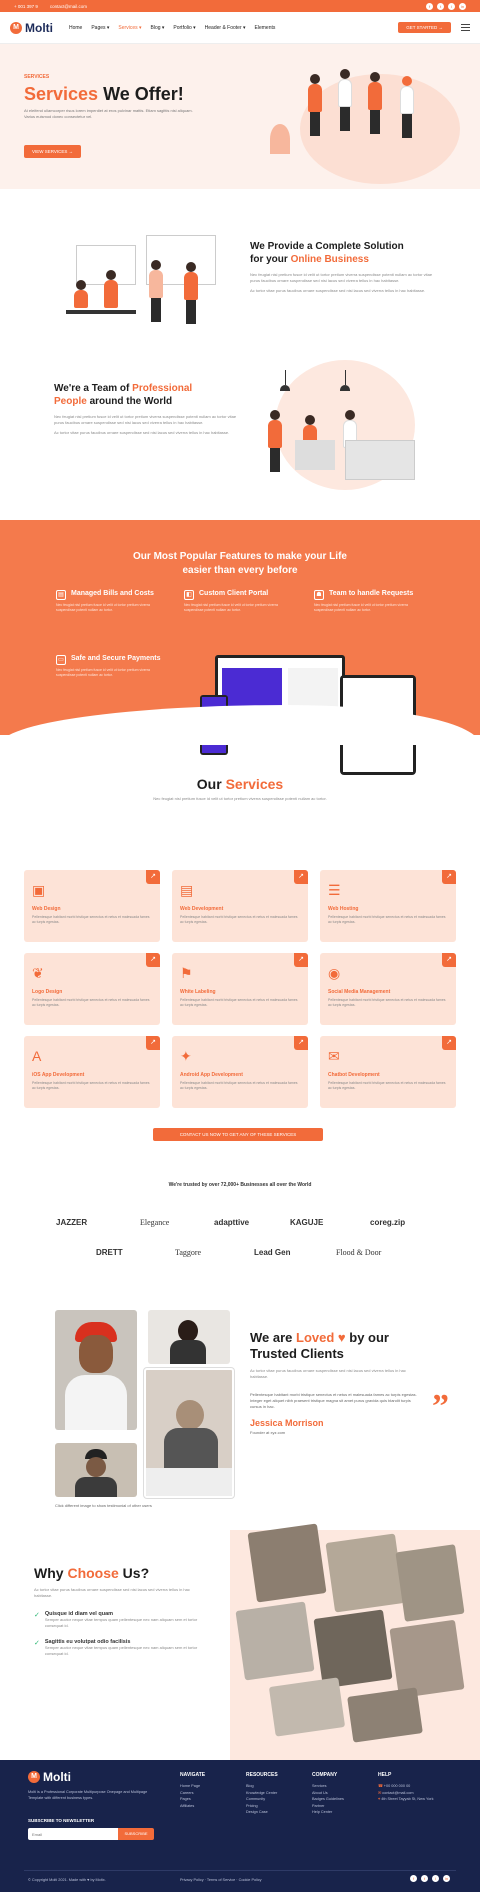 The width and height of the screenshot is (480, 1892). What do you see at coordinates (34, 1777) in the screenshot?
I see `logo-icon: M` at bounding box center [34, 1777].